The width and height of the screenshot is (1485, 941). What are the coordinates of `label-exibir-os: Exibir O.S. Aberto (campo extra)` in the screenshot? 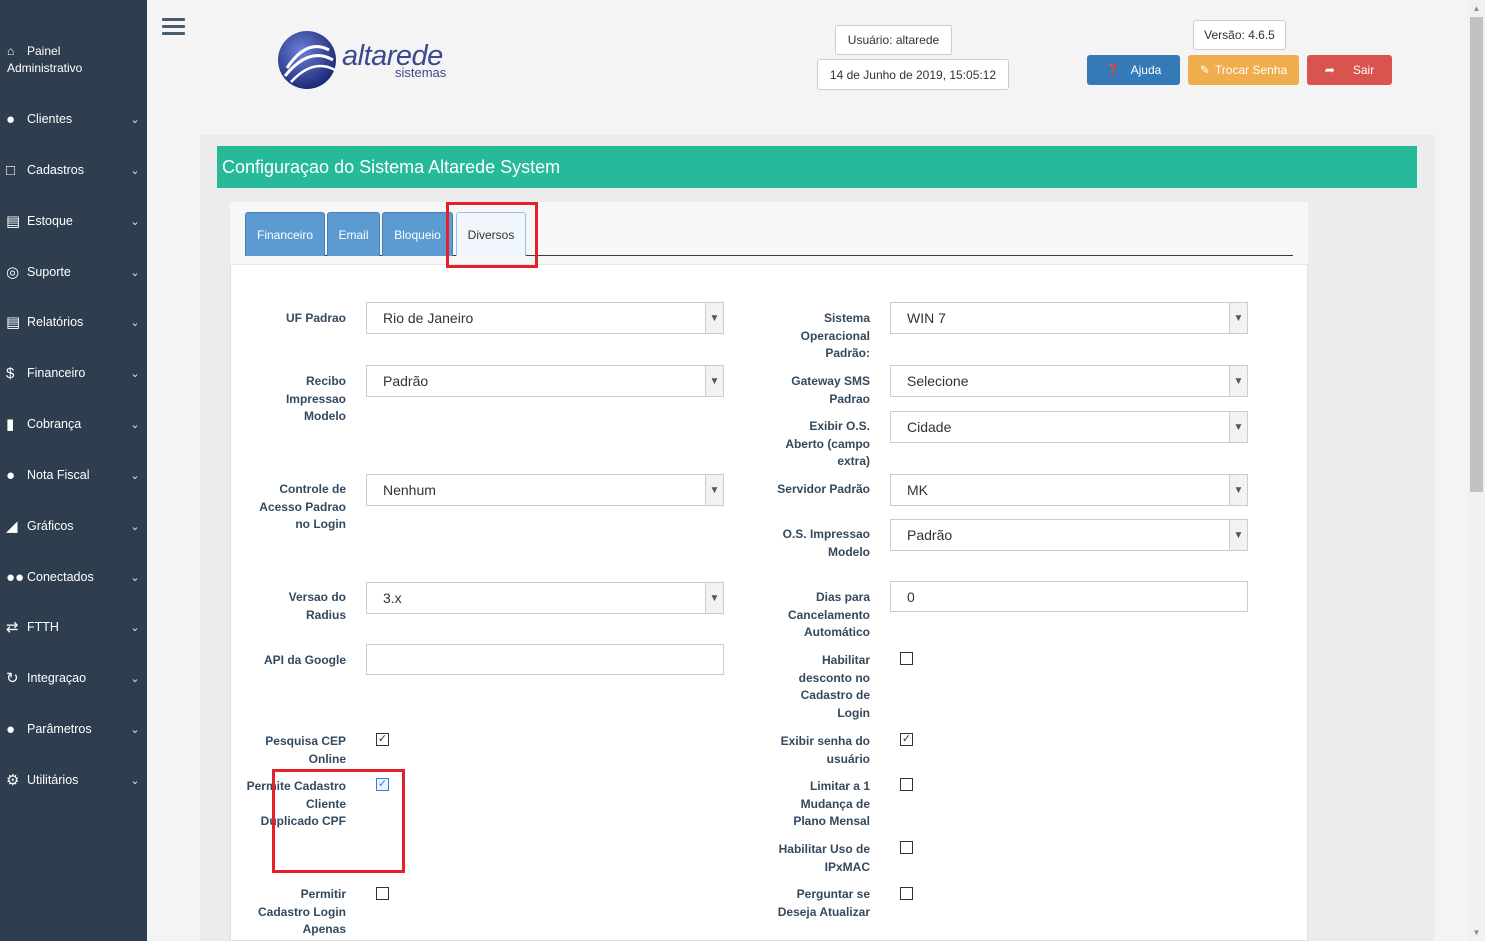 It's located at (827, 444).